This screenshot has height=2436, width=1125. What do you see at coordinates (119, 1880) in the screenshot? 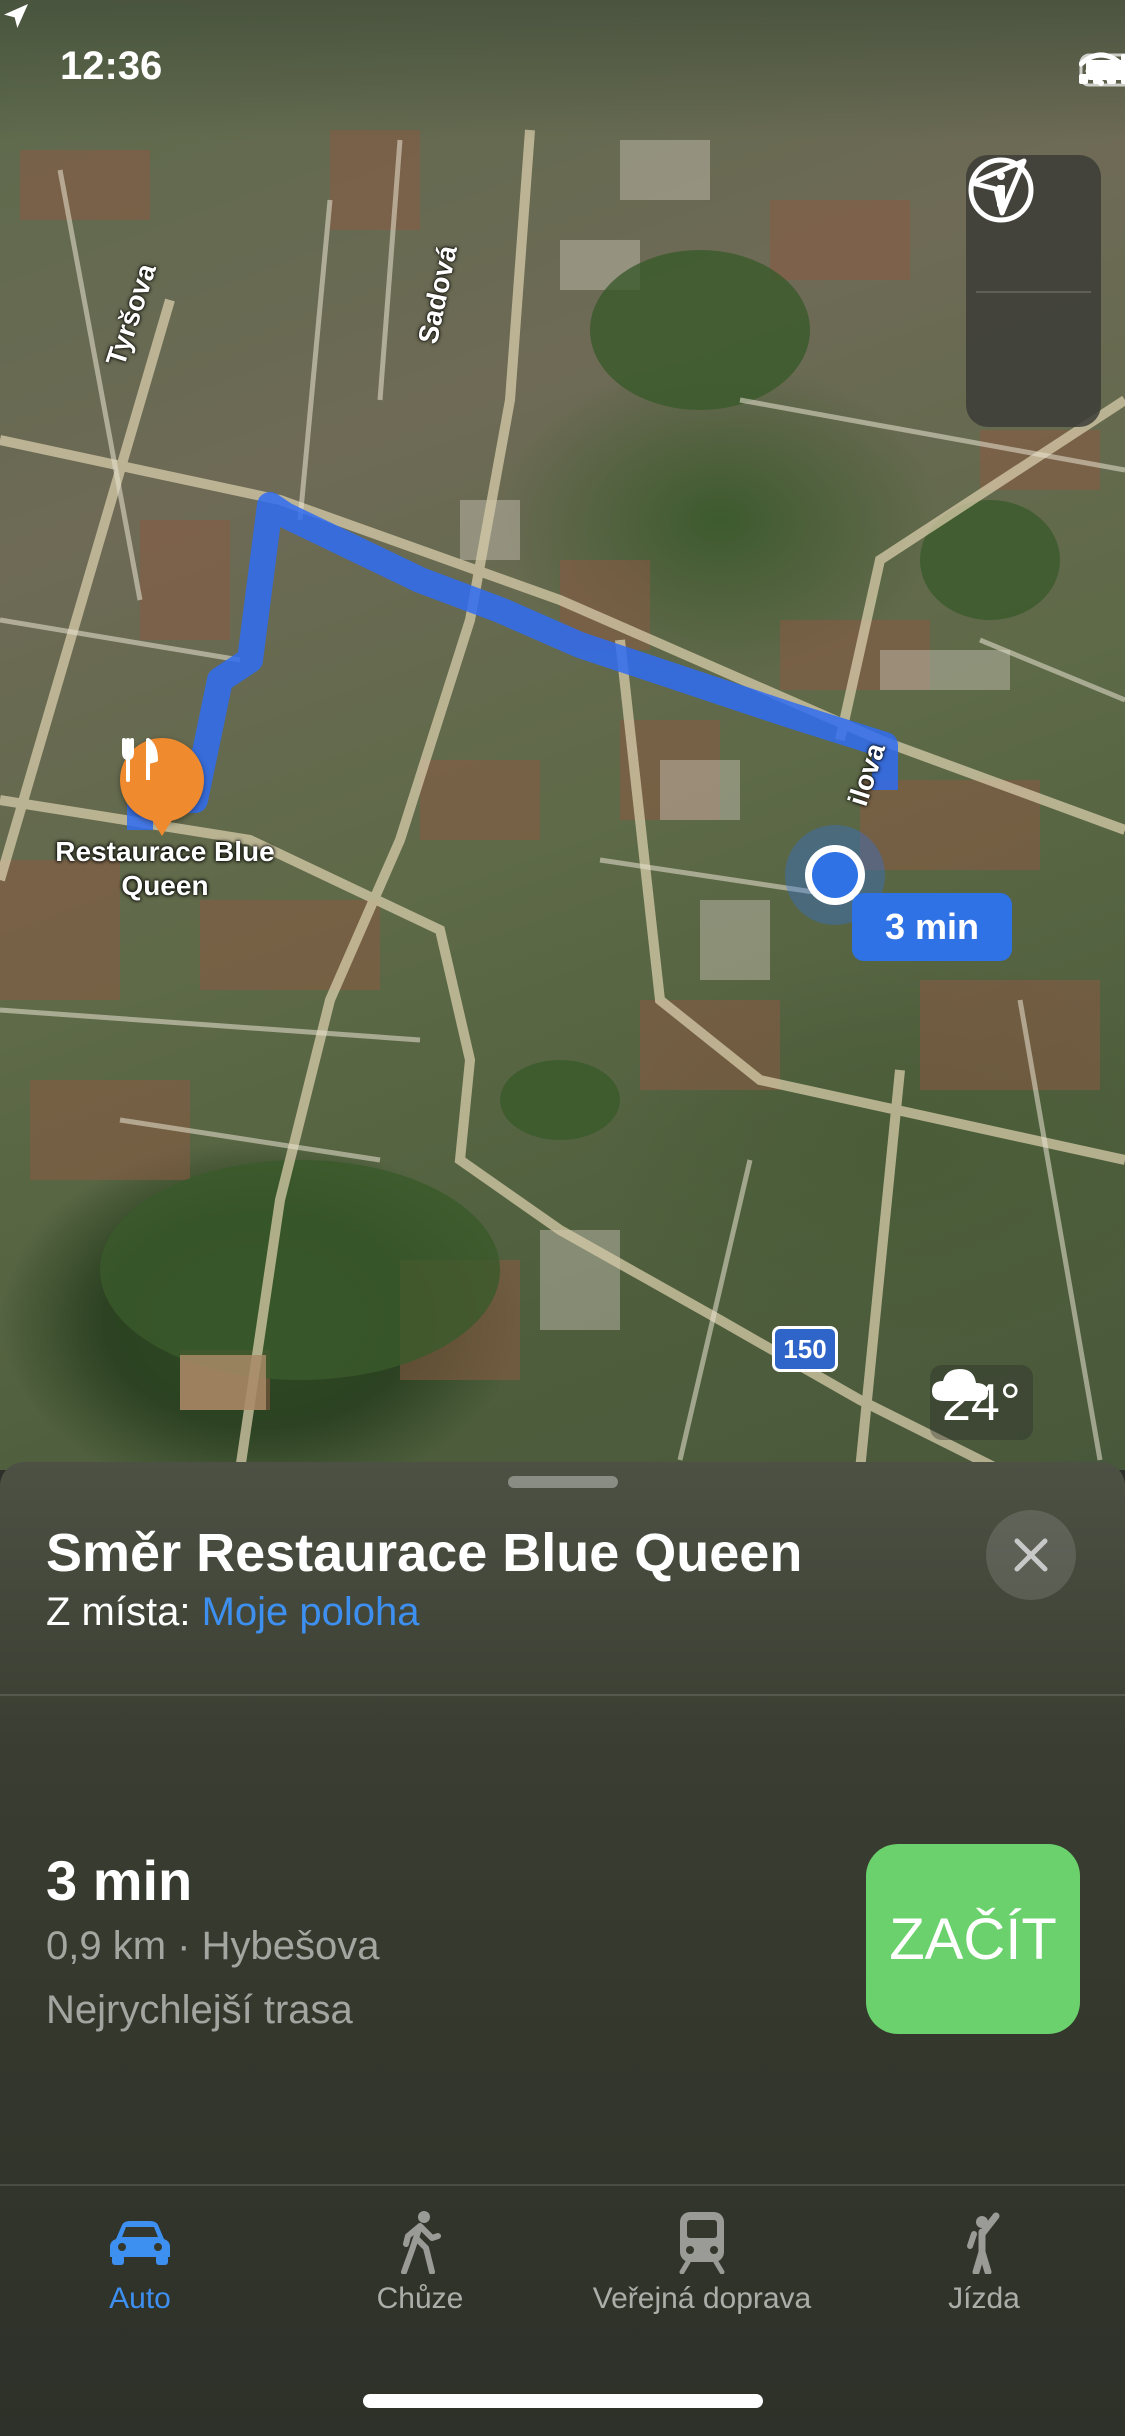
I see `route-duration: 3 min` at bounding box center [119, 1880].